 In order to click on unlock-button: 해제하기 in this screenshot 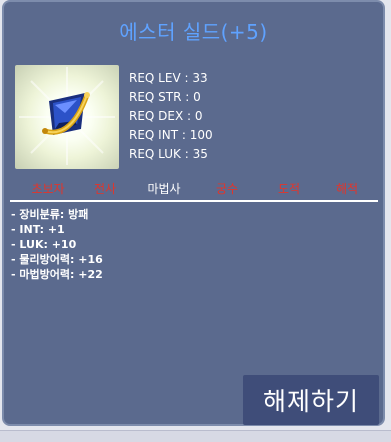, I will do `click(311, 400)`.